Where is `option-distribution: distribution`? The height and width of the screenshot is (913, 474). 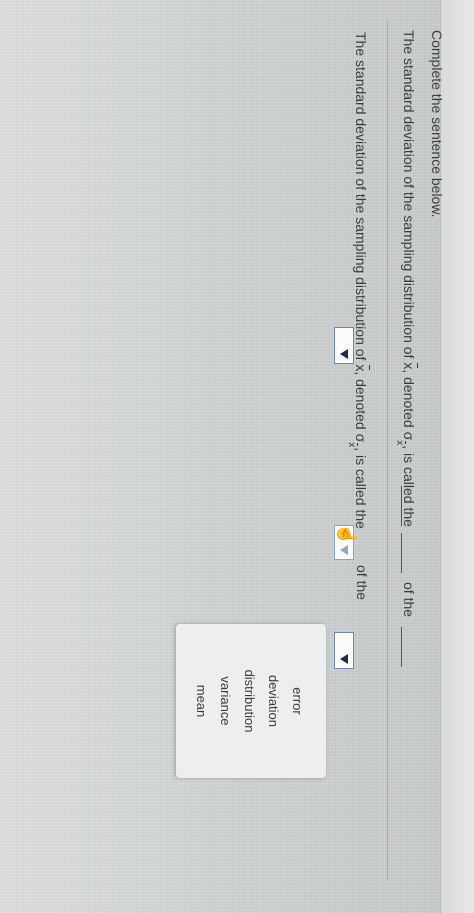 option-distribution: distribution is located at coordinates (249, 701).